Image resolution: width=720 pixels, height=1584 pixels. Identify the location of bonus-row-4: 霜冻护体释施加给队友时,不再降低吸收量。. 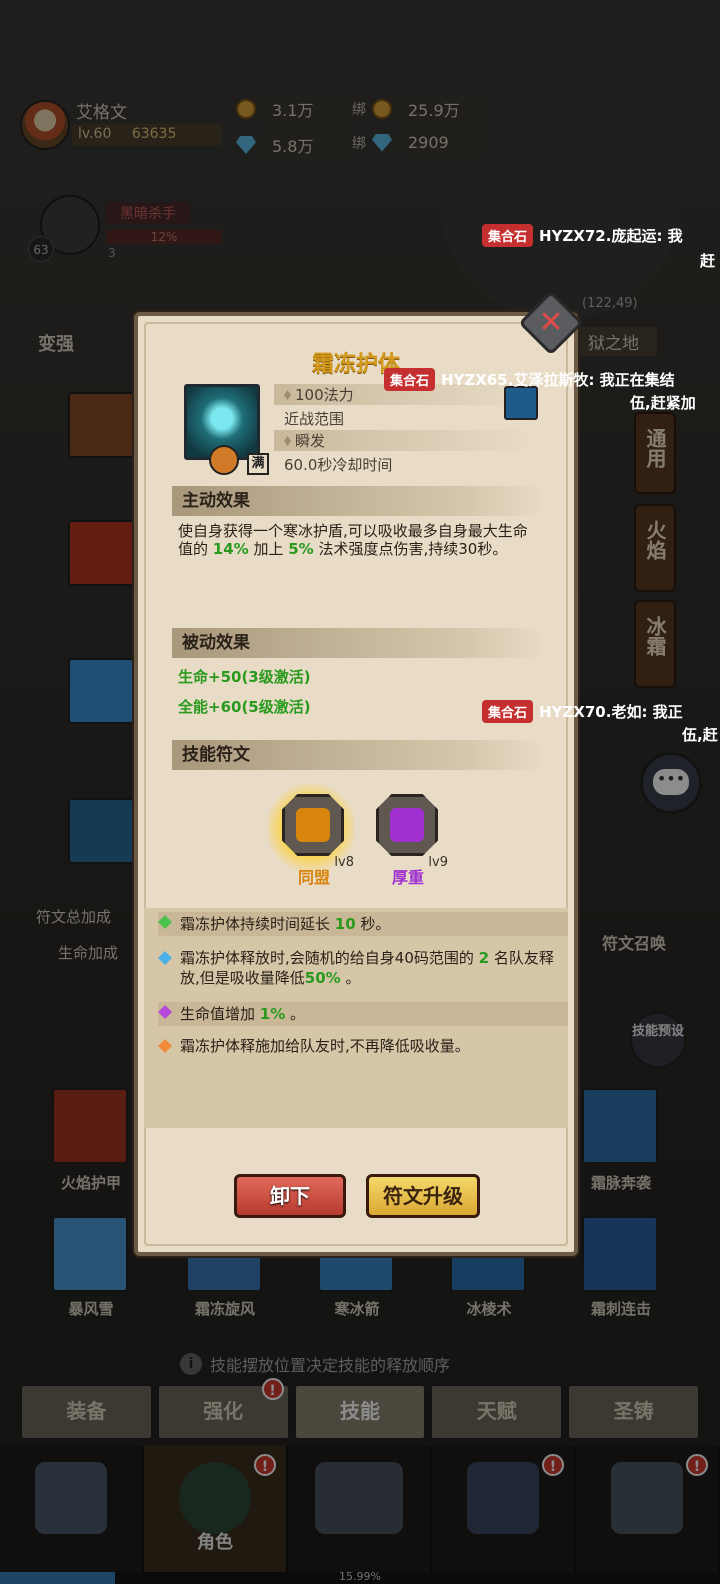
(363, 1046).